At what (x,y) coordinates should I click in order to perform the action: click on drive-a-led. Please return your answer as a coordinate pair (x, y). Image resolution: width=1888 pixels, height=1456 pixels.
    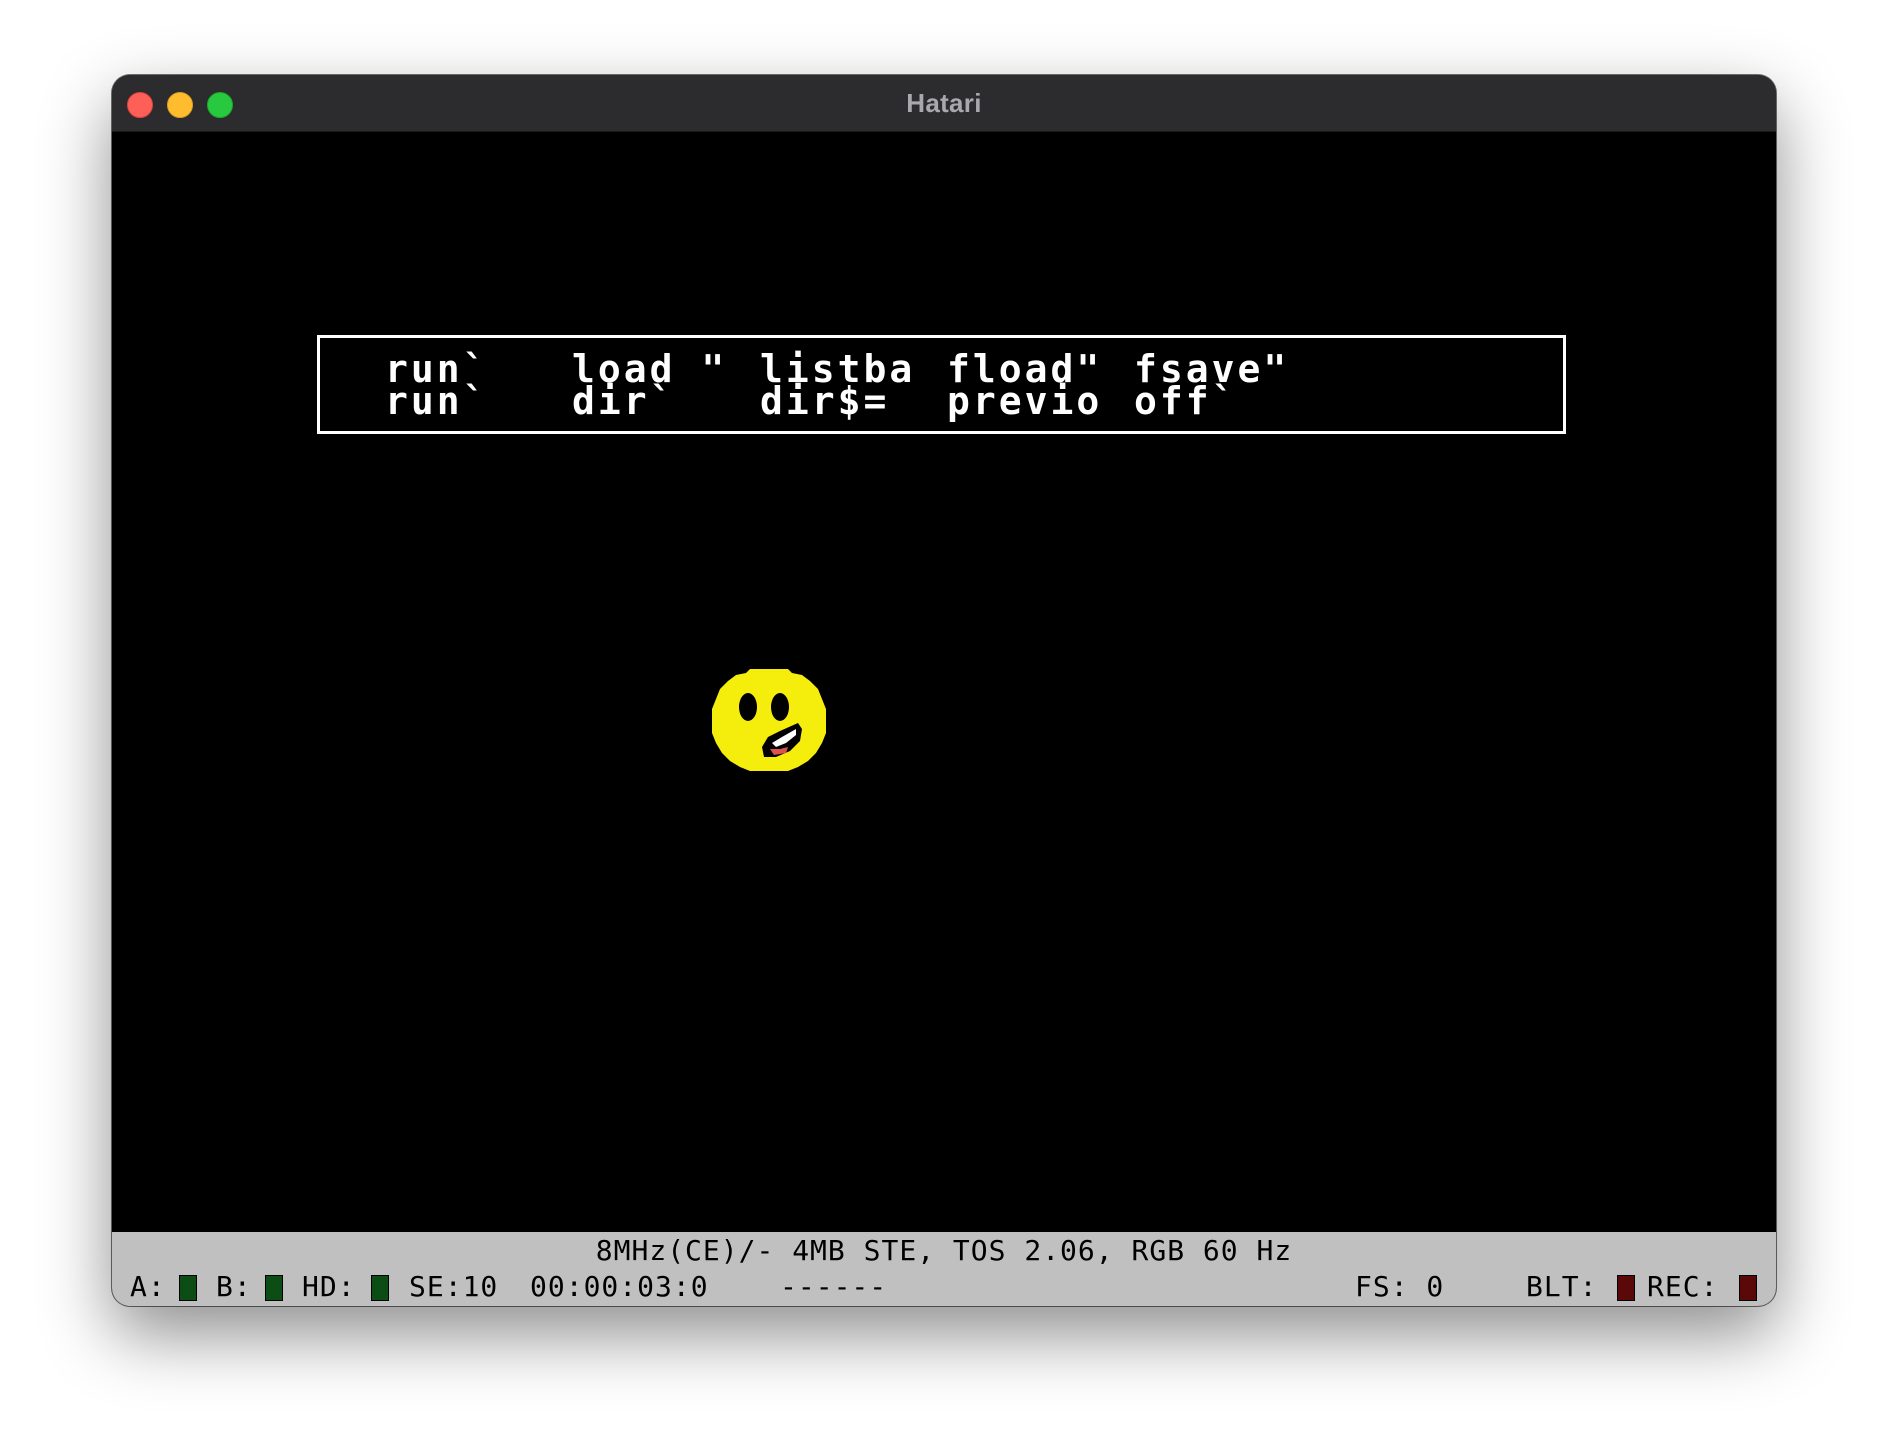
    Looking at the image, I should click on (188, 1288).